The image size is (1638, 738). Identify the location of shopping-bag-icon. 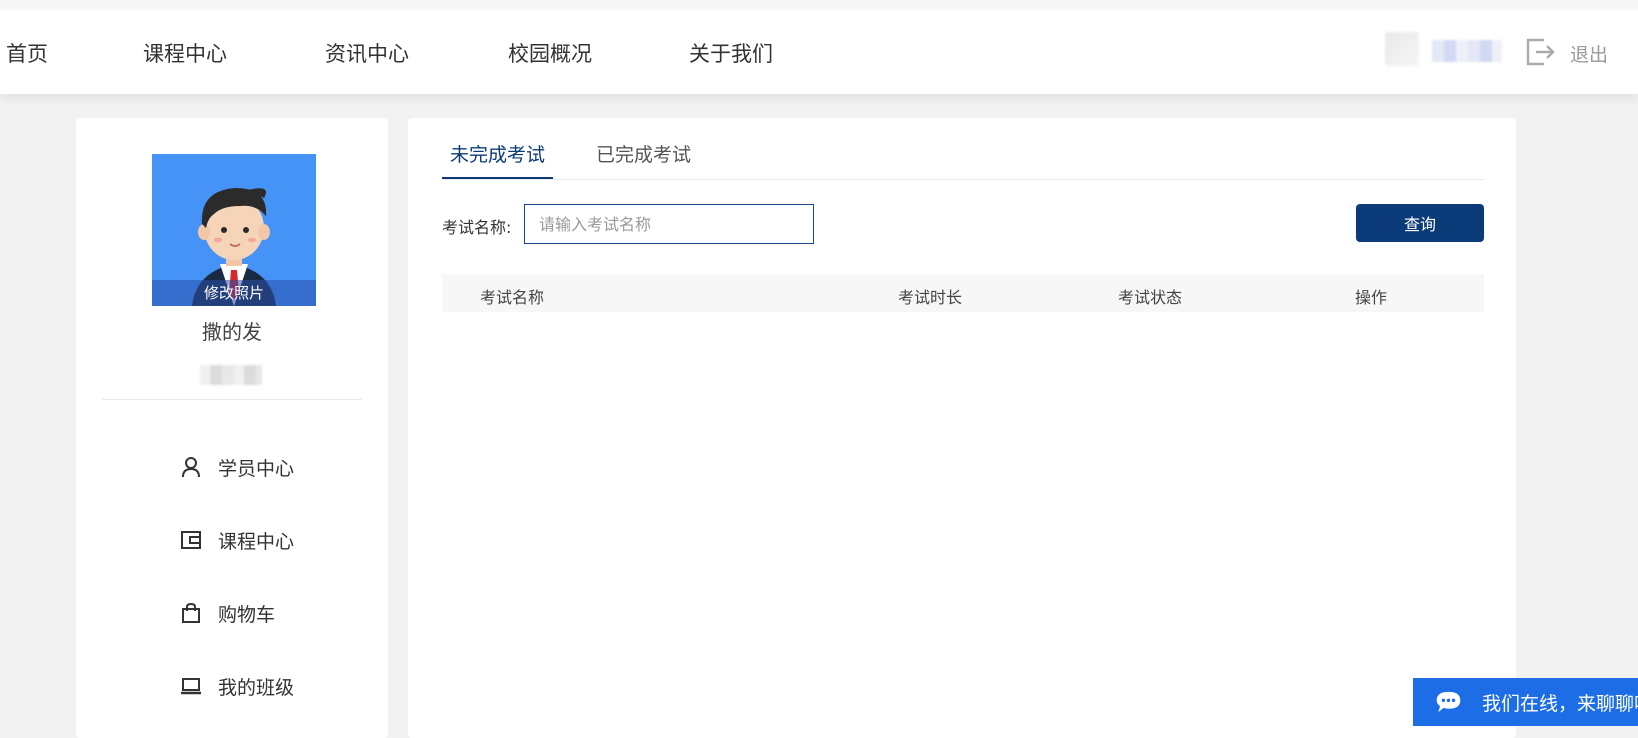
(191, 612).